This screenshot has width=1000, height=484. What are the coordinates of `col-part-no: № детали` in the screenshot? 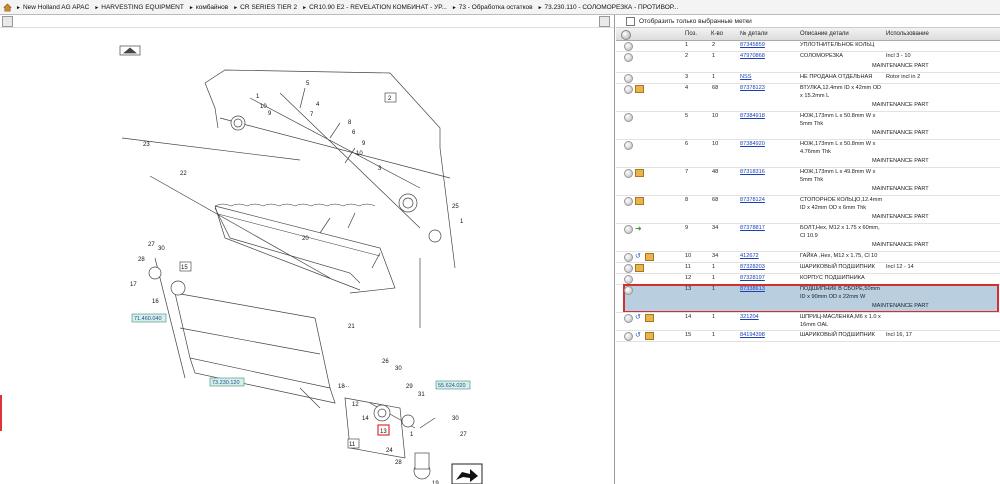 It's located at (754, 34).